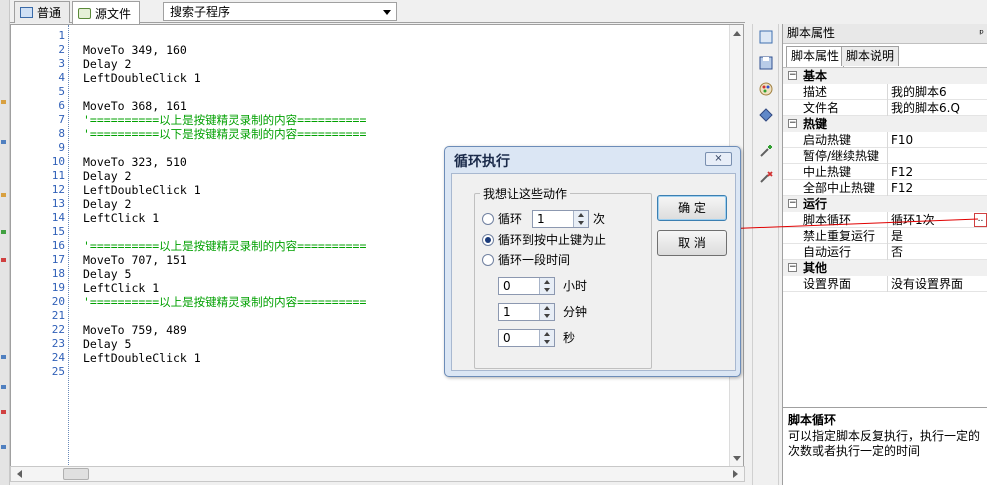  Describe the element at coordinates (766, 37) in the screenshot. I see `script-icon` at that location.